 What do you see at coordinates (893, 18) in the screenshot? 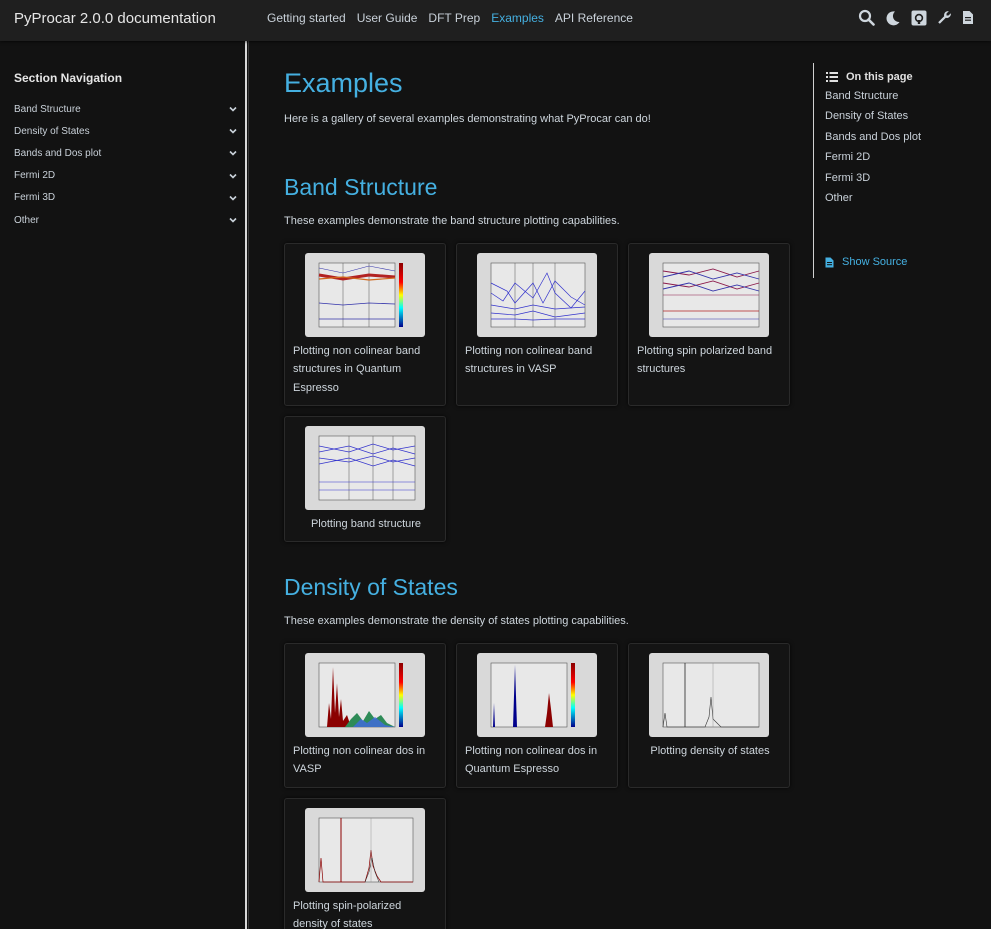
I see `moon-icon` at bounding box center [893, 18].